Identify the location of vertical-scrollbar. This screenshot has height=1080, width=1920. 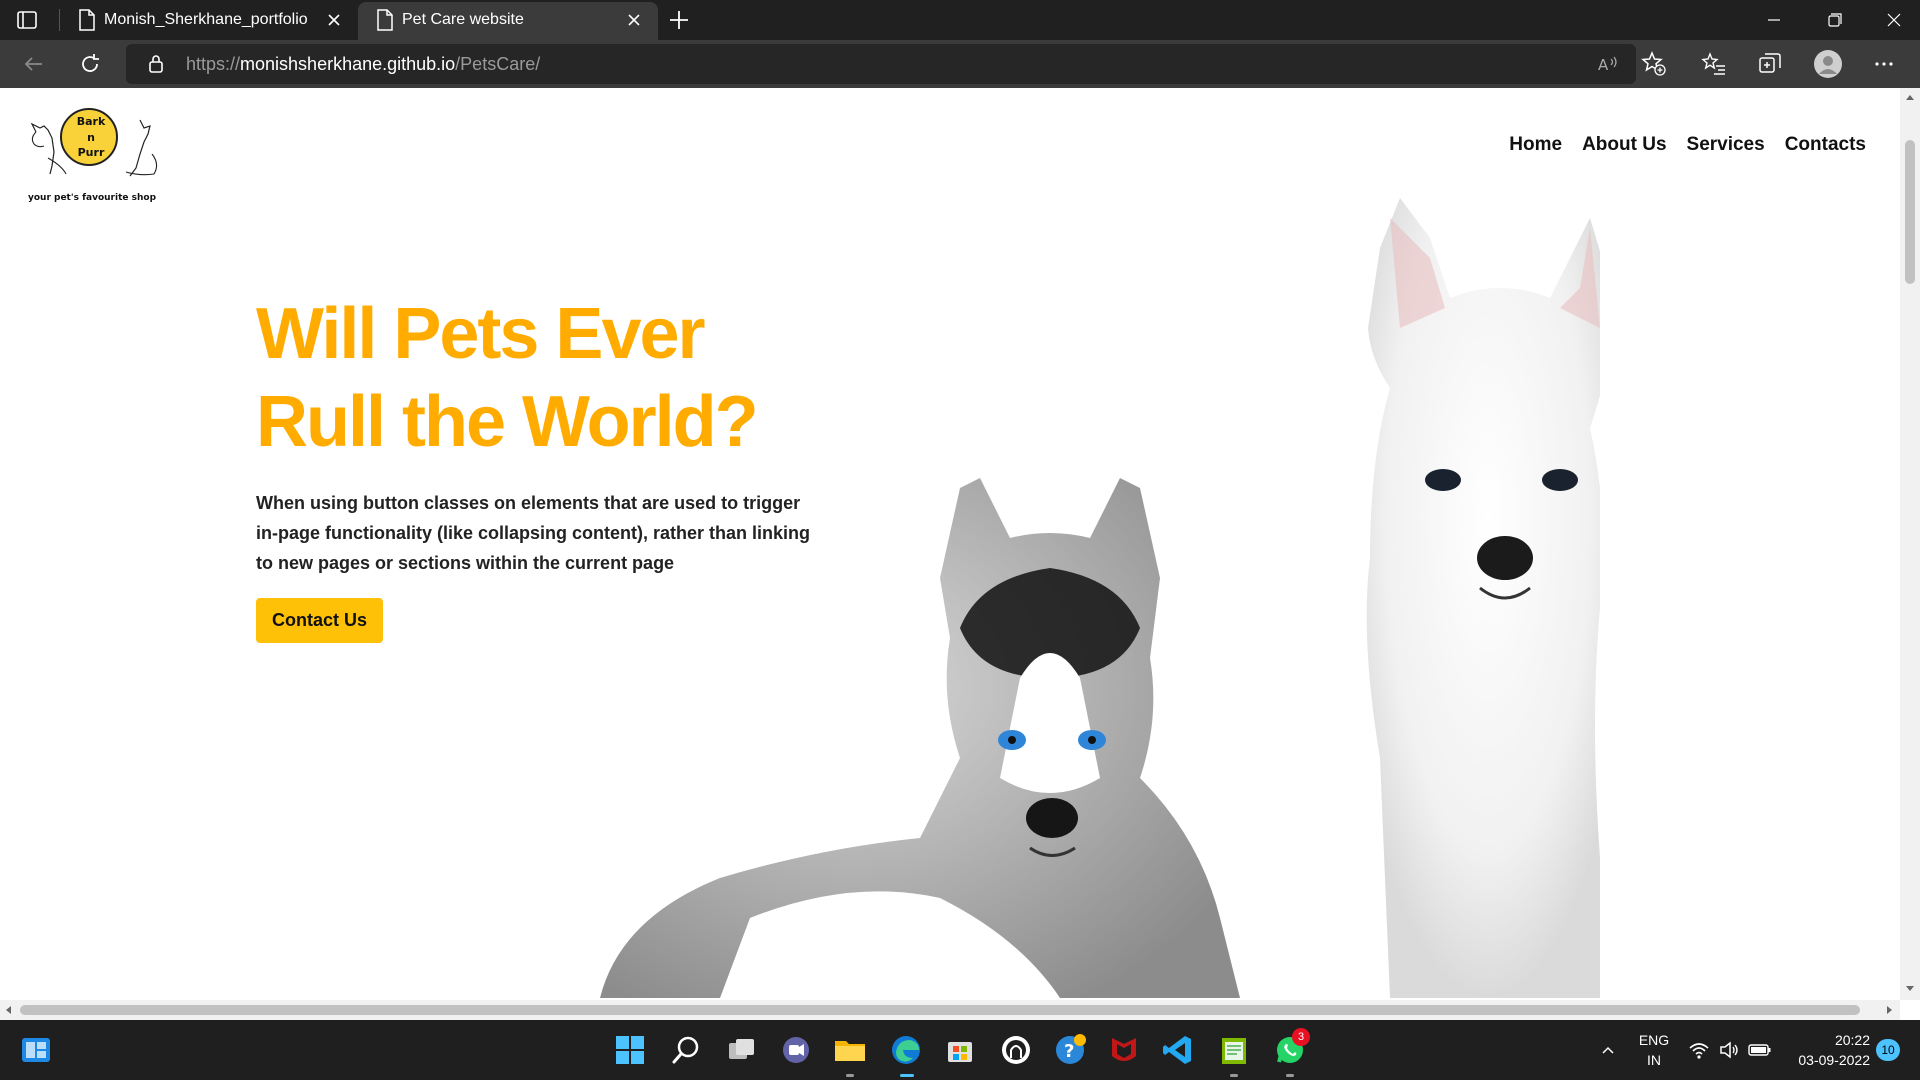
(1910, 544).